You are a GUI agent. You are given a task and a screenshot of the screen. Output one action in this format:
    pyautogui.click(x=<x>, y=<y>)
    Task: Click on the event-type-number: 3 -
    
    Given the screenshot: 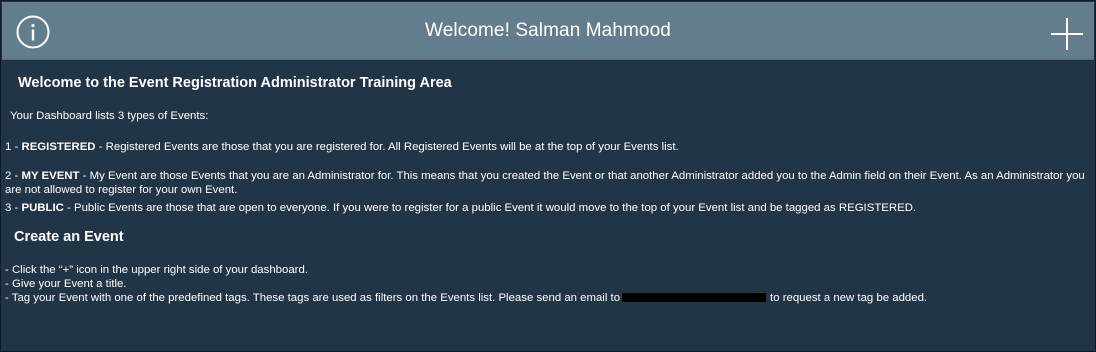 What is the action you would take?
    pyautogui.click(x=13, y=208)
    